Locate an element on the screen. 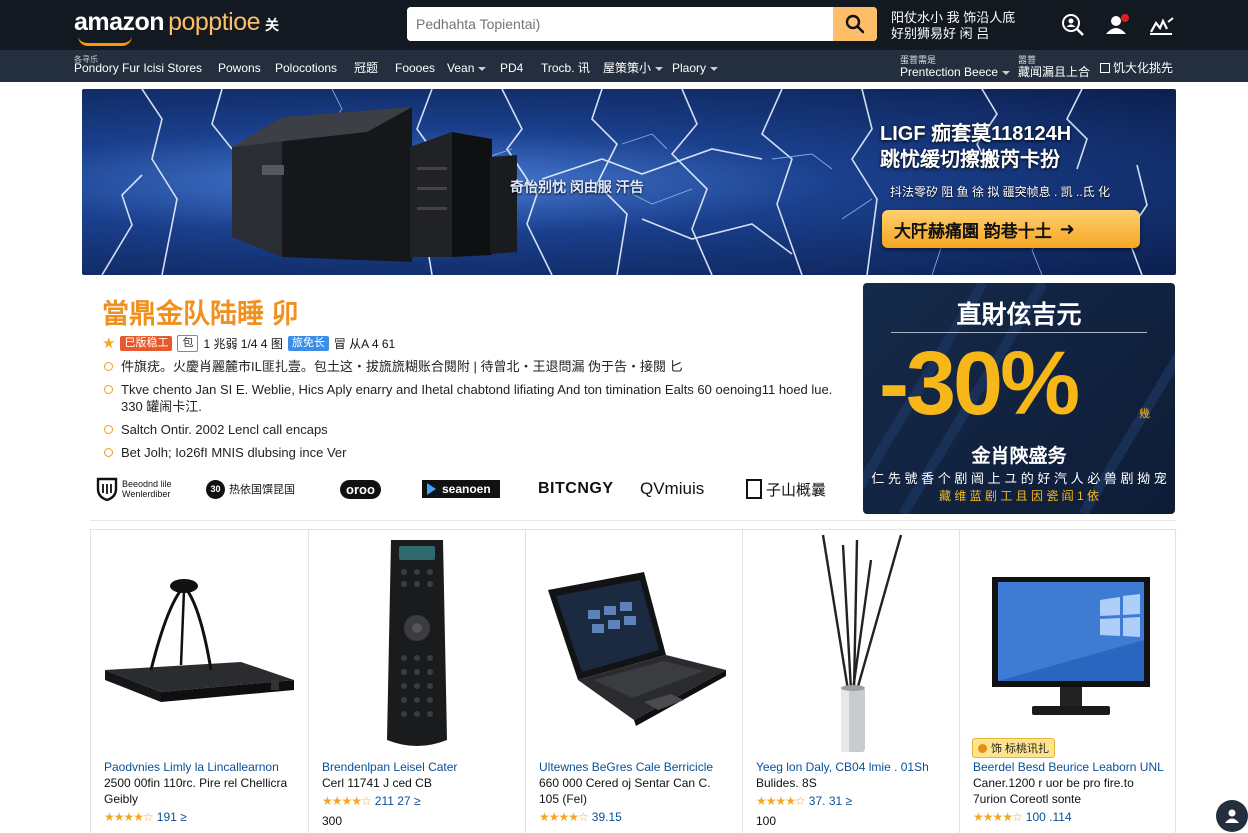  product-title-line1: Ultewnes BeGres Cale Berricicle is located at coordinates (626, 767).